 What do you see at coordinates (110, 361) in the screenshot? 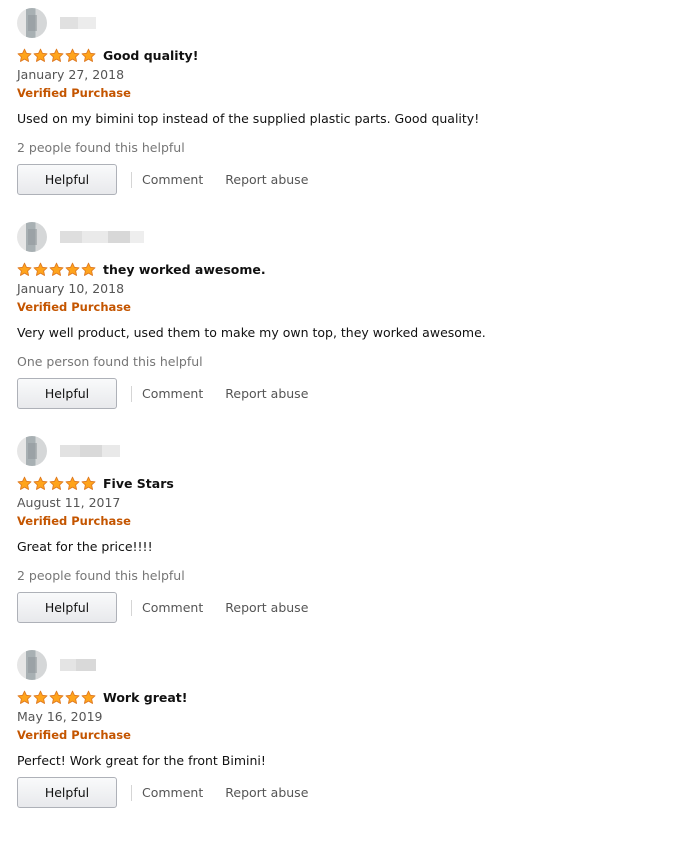
I see `helpful-count: One person found this helpful` at bounding box center [110, 361].